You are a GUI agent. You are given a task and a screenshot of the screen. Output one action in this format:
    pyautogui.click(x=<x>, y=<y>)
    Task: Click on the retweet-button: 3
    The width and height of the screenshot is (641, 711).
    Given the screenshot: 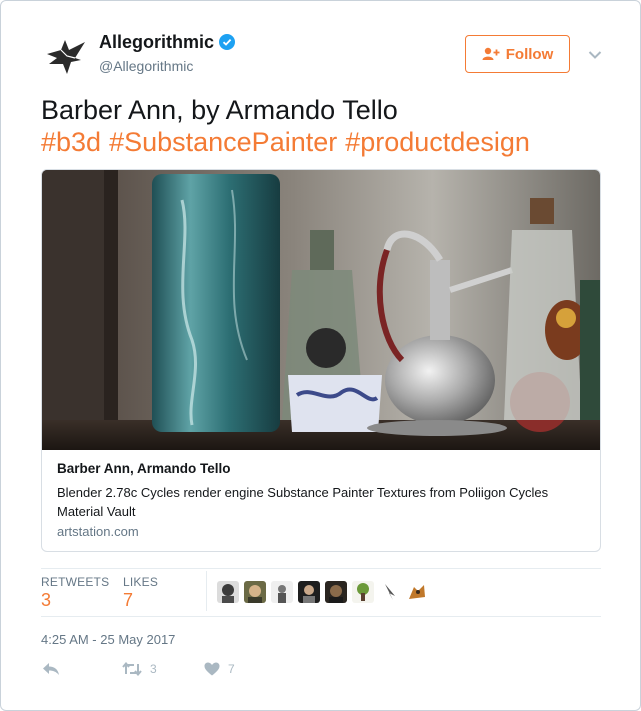 What is the action you would take?
    pyautogui.click(x=139, y=669)
    